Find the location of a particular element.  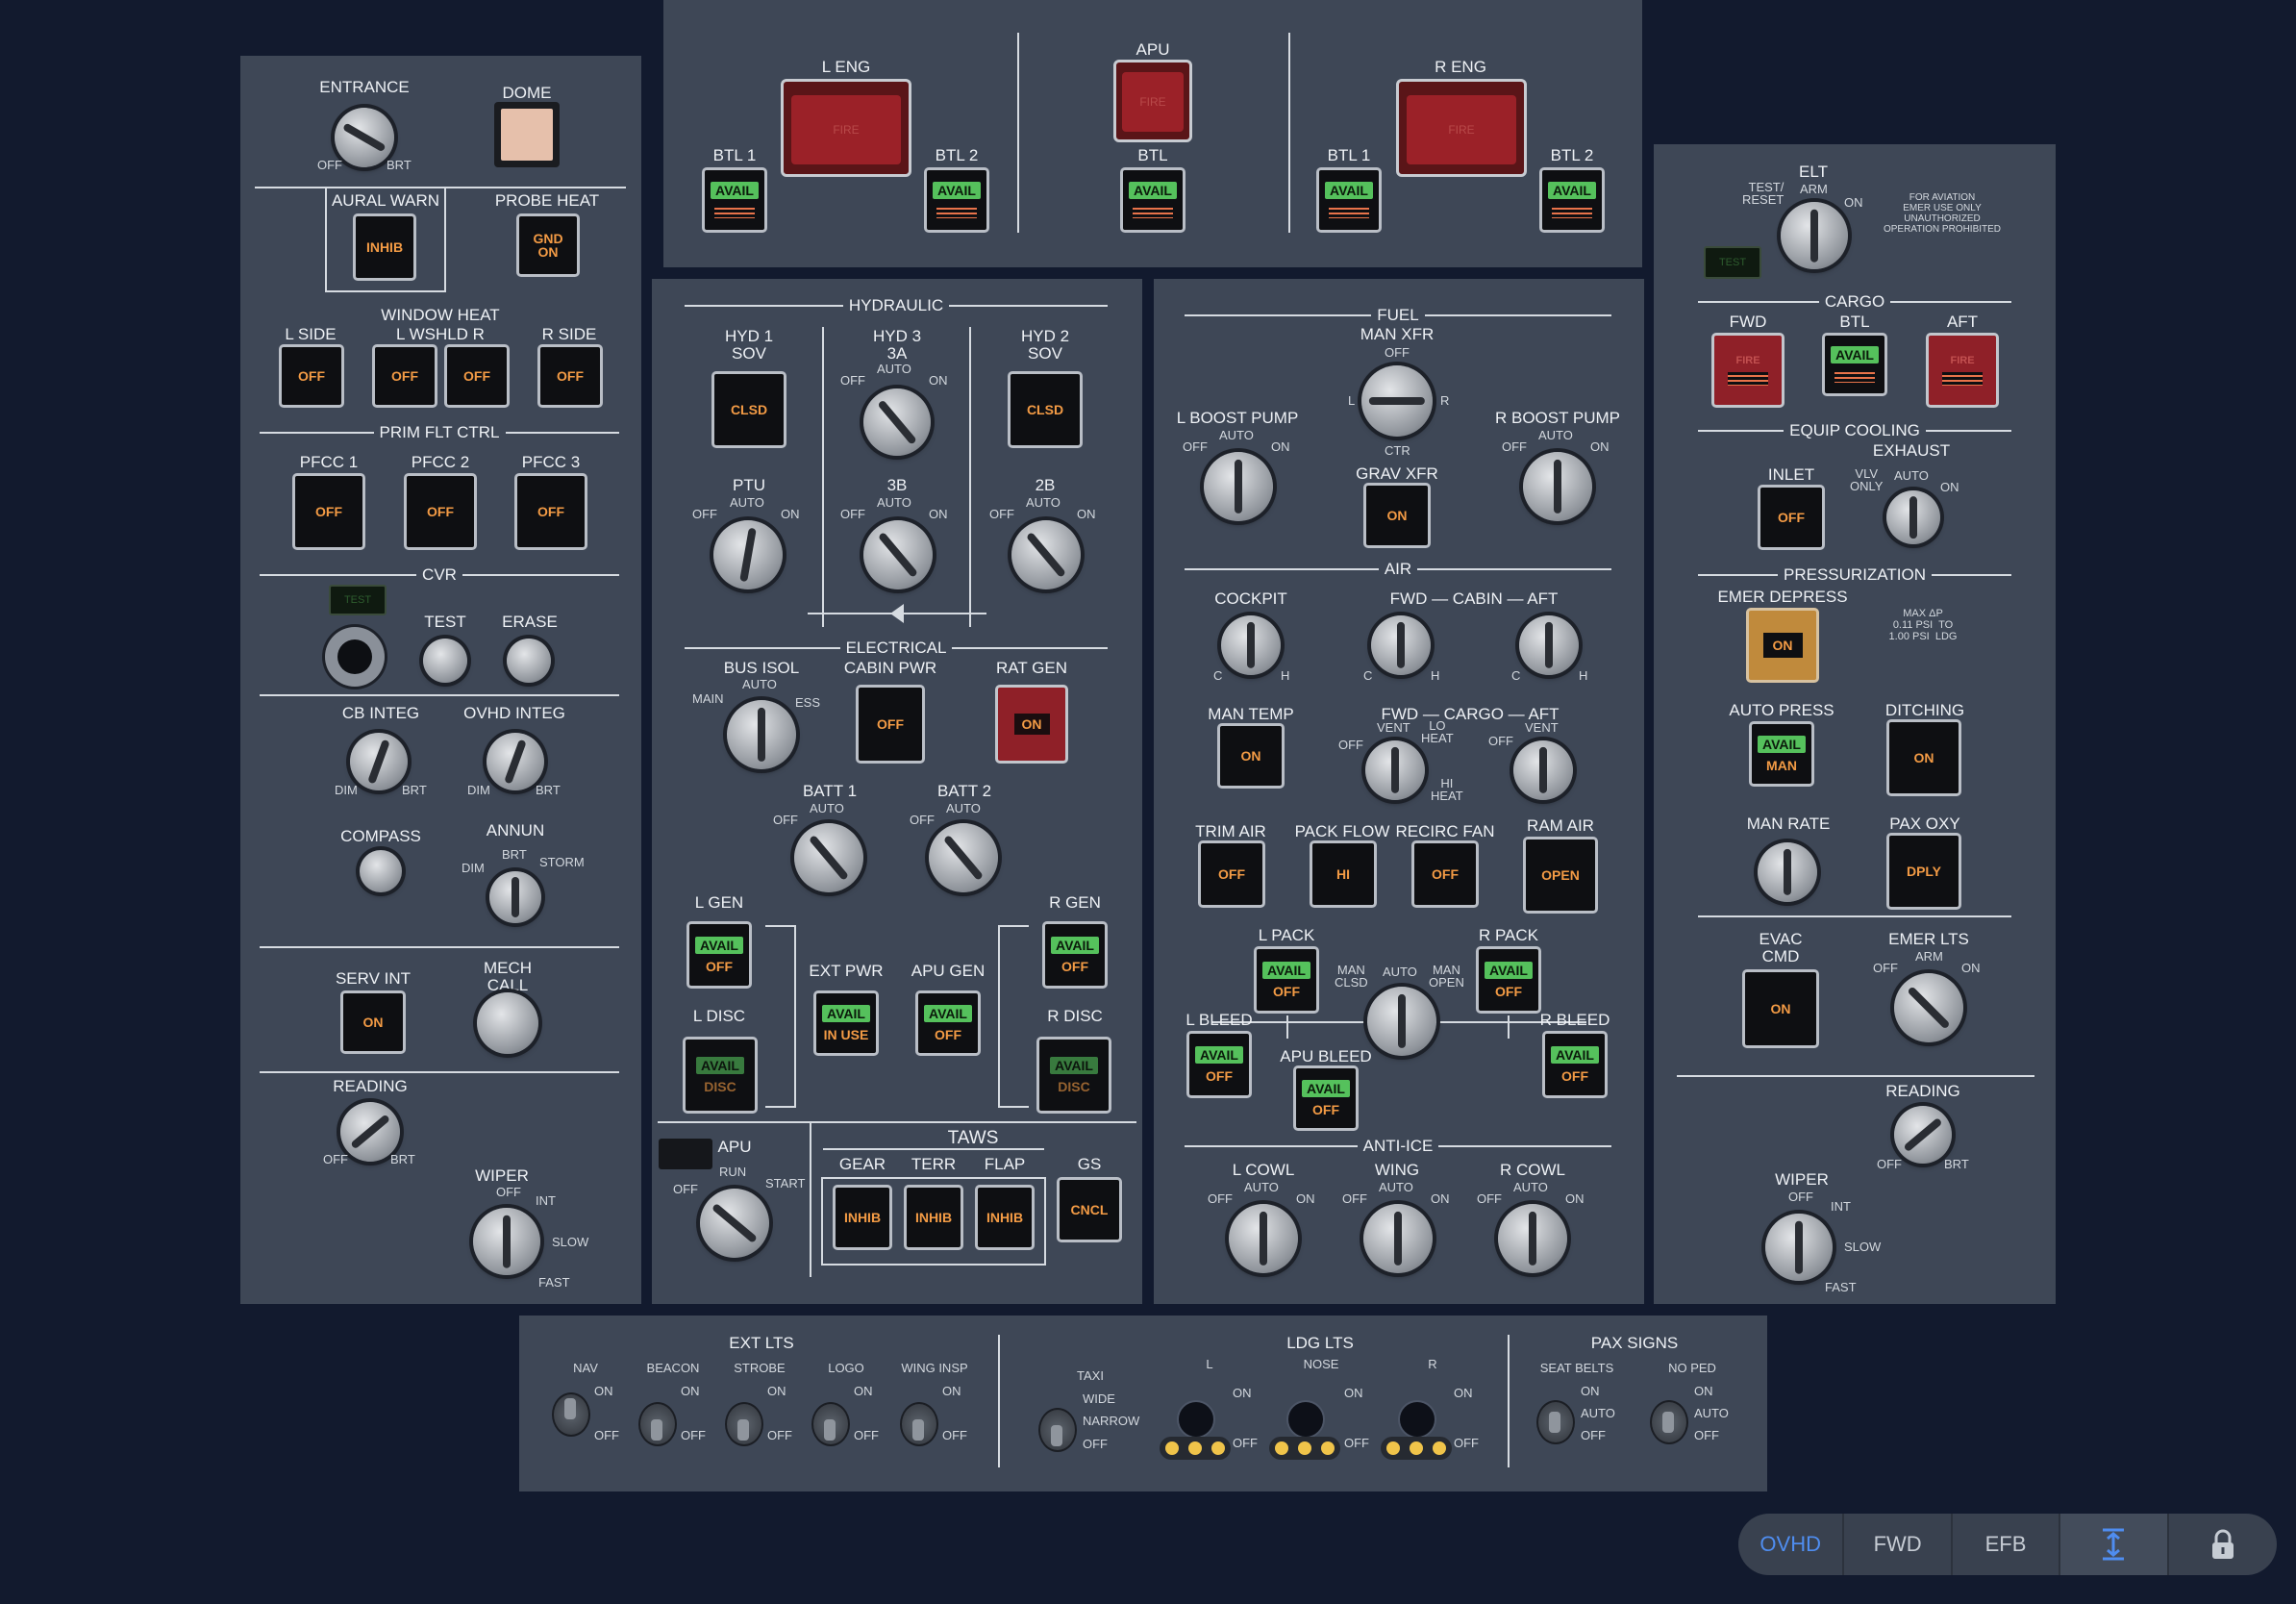

logo-switch is located at coordinates (830, 1424).